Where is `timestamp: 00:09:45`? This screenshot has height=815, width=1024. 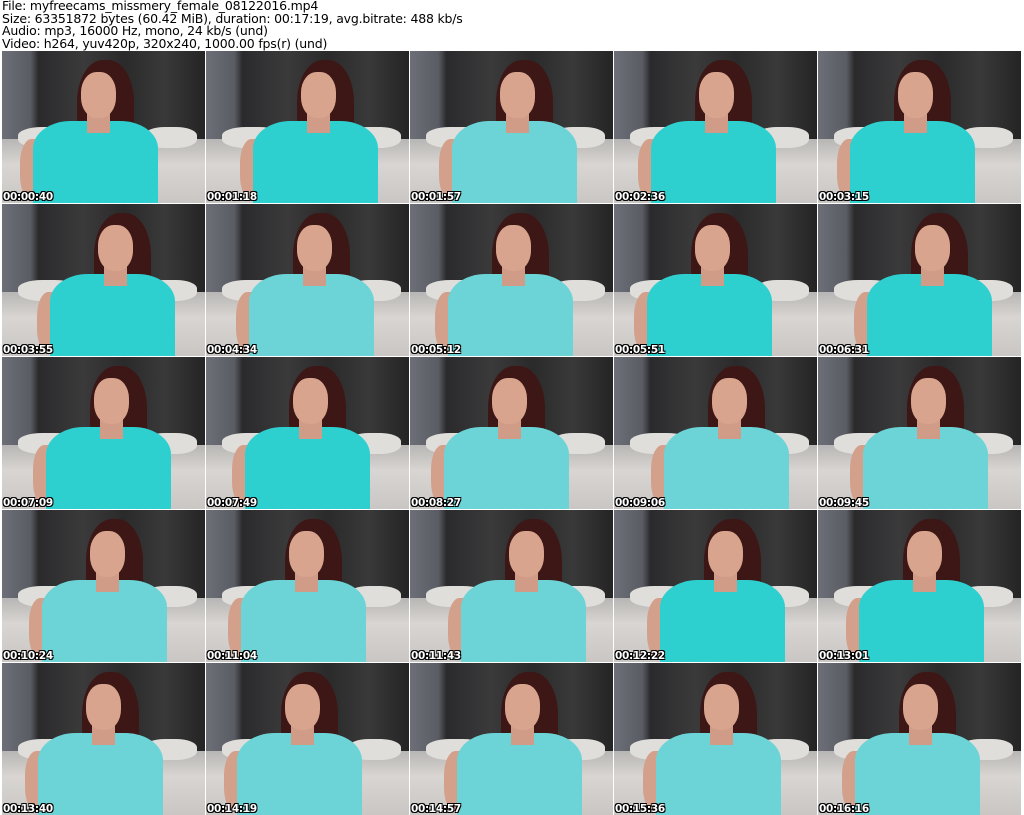 timestamp: 00:09:45 is located at coordinates (844, 503).